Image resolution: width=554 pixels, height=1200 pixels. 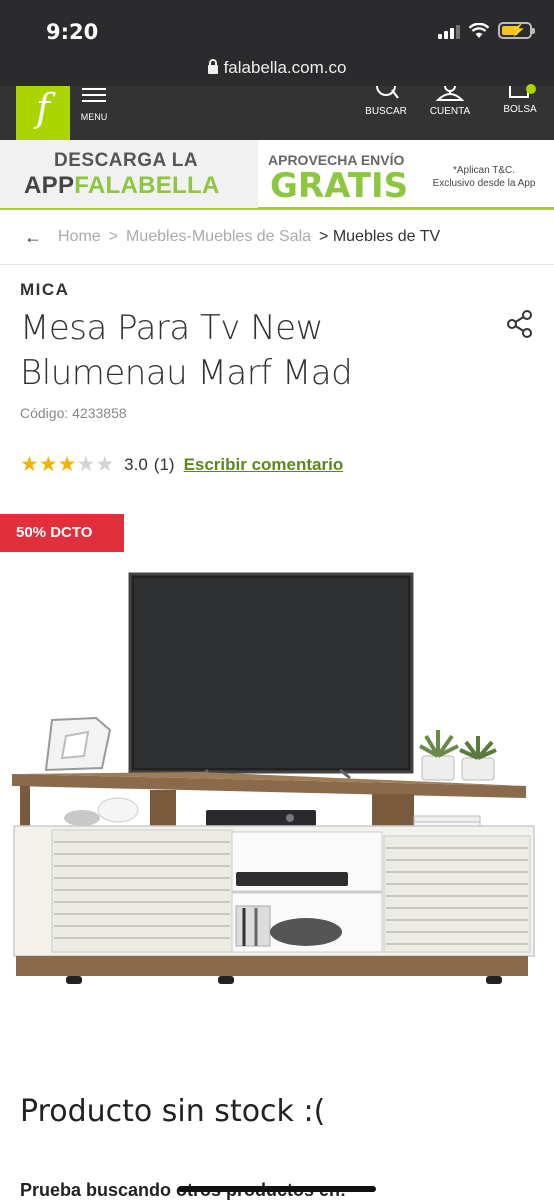 I want to click on banner-app-falabella: APPFALABELLA, so click(x=122, y=186).